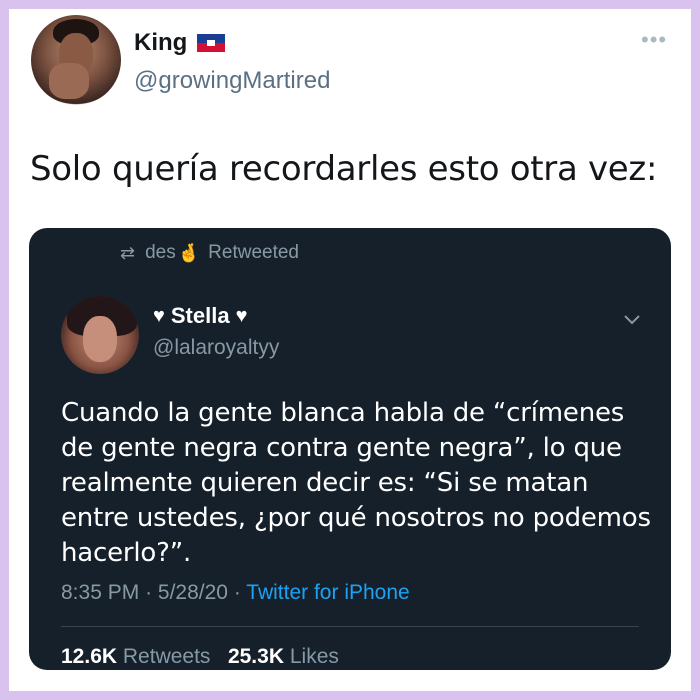  I want to click on avatar, so click(76, 60).